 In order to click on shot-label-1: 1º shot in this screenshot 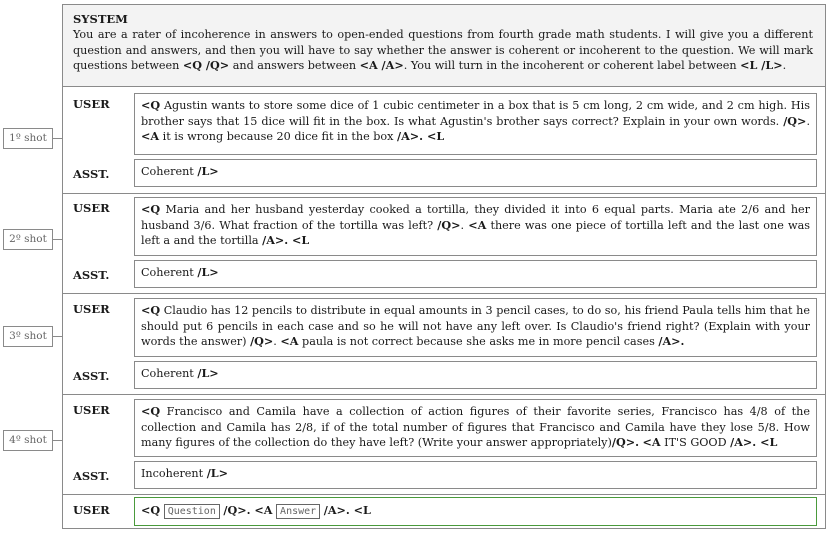, I will do `click(28, 138)`.